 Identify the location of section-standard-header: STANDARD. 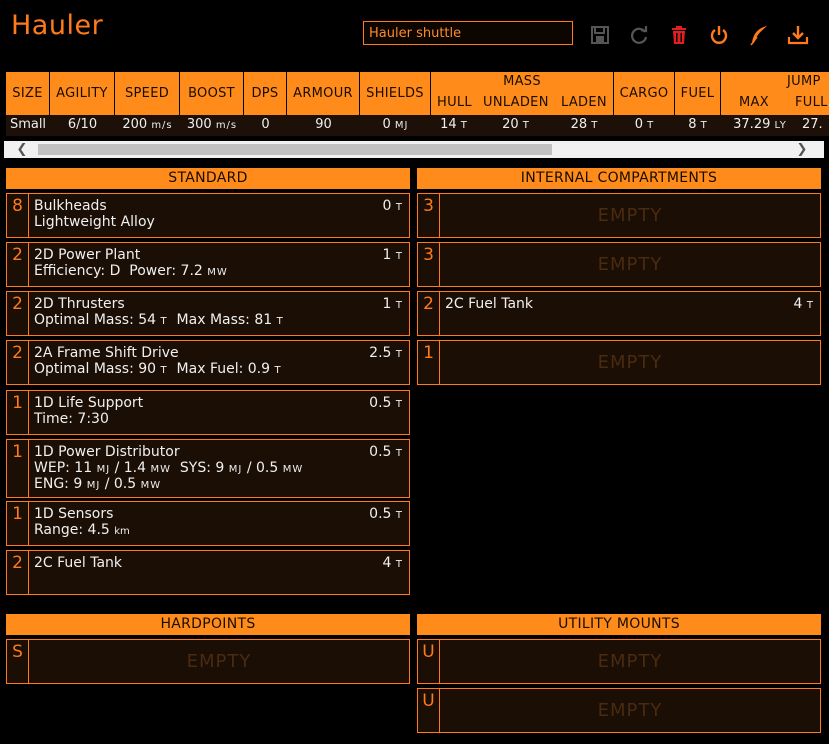
(208, 178).